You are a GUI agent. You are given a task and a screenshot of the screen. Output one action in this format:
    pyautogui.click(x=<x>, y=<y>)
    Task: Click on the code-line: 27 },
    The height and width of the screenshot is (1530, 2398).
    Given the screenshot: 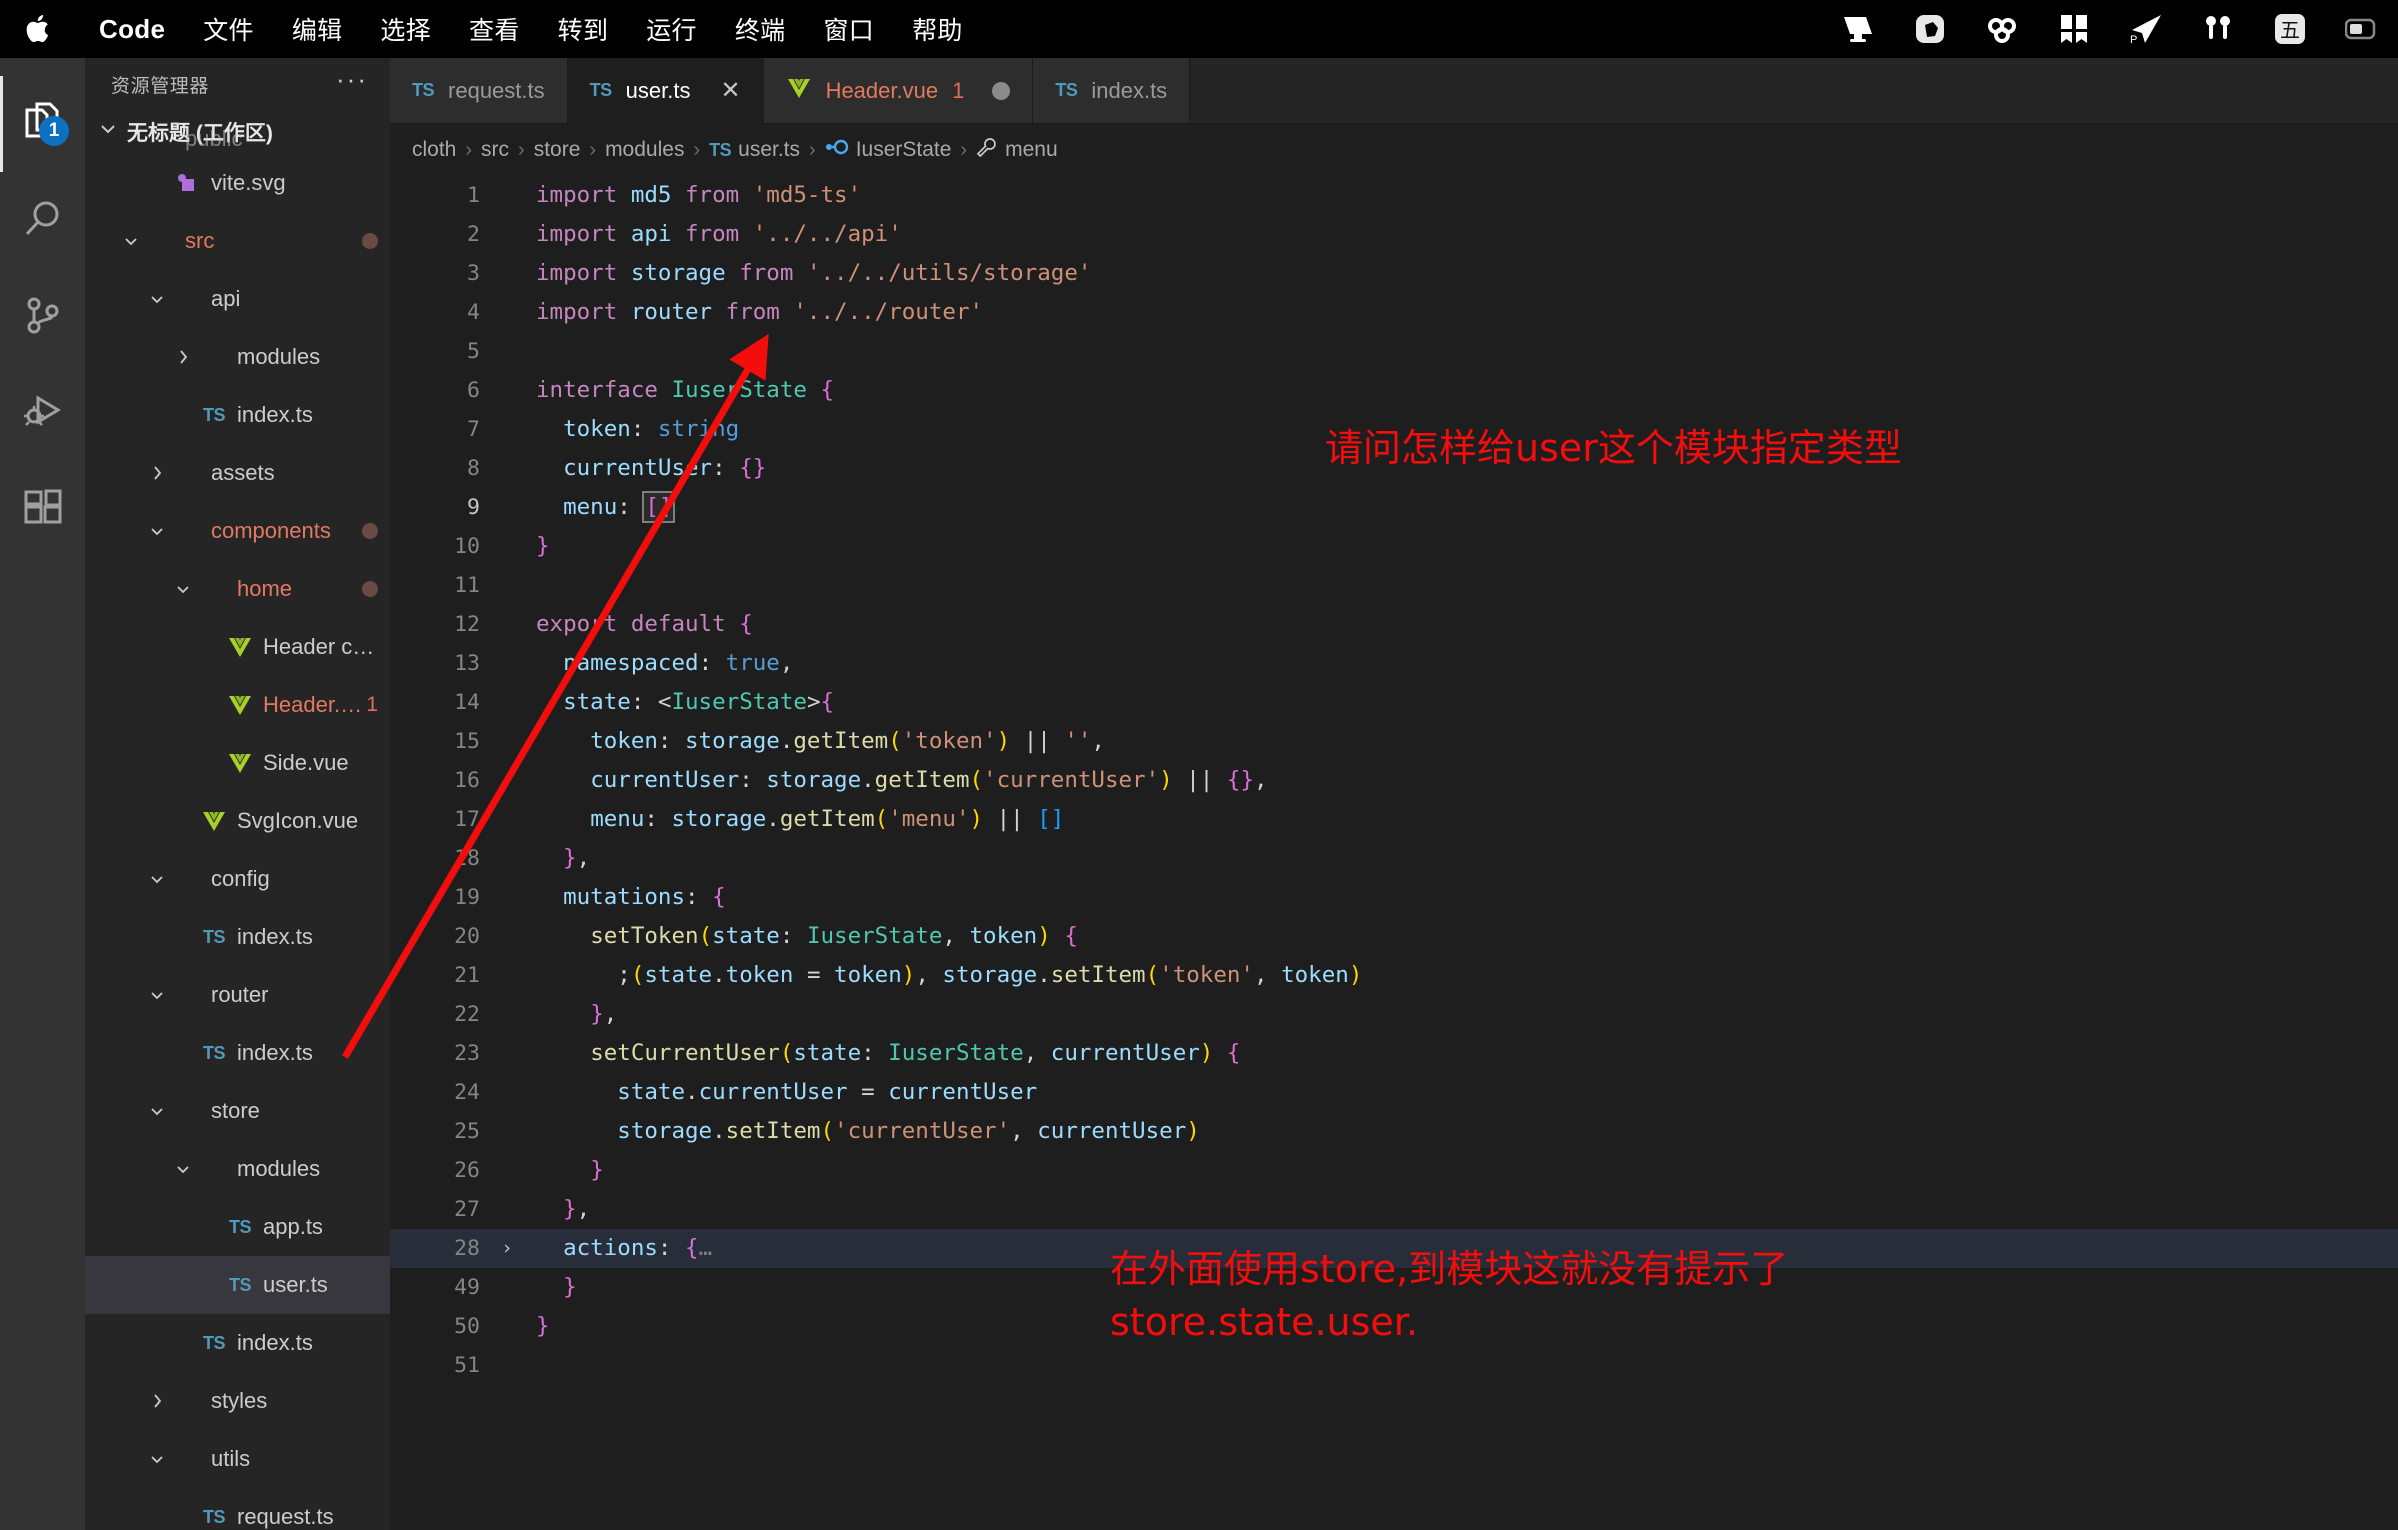 What is the action you would take?
    pyautogui.click(x=1394, y=1209)
    